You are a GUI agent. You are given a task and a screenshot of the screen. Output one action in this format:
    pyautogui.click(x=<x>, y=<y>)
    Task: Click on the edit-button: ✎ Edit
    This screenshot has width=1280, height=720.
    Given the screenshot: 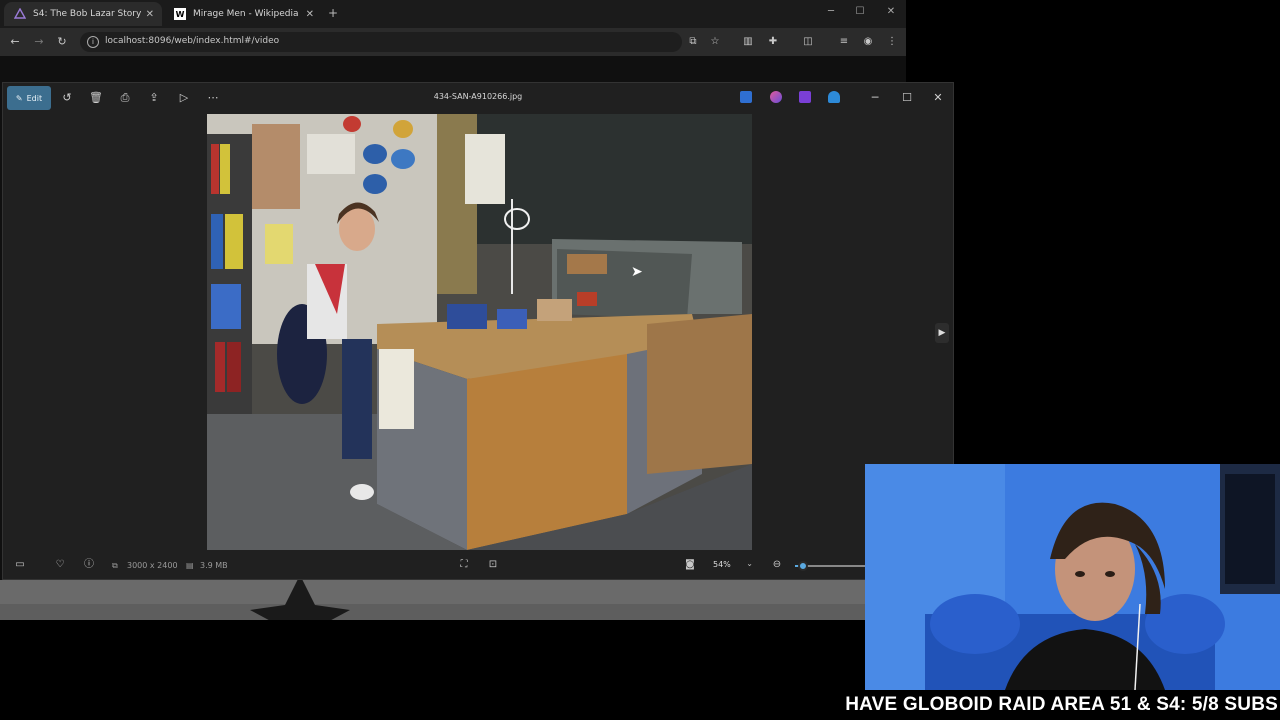 What is the action you would take?
    pyautogui.click(x=29, y=98)
    